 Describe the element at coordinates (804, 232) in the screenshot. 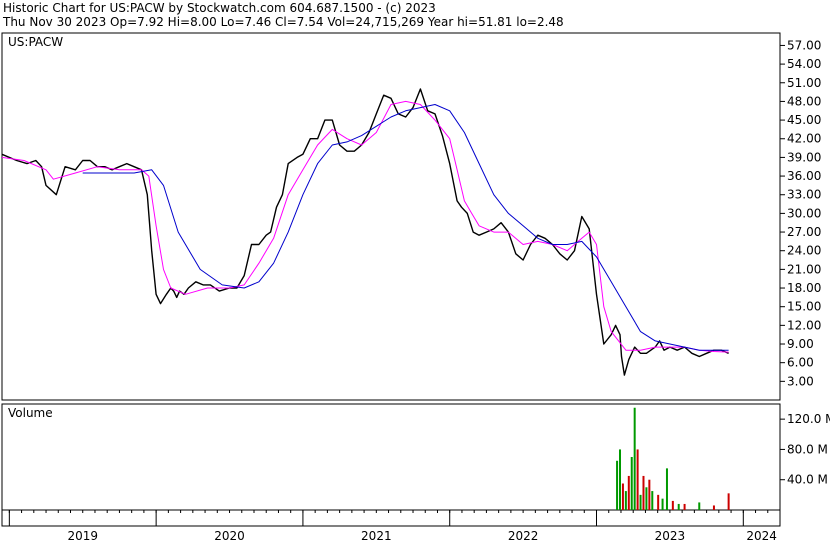

I see `price-y-tick-label: 27.00` at that location.